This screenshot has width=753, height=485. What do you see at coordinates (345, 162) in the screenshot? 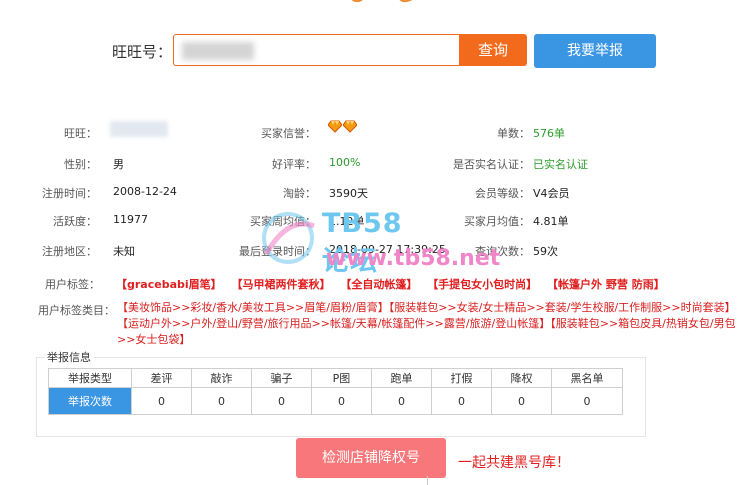
I see `positive-rate-value: 100%` at bounding box center [345, 162].